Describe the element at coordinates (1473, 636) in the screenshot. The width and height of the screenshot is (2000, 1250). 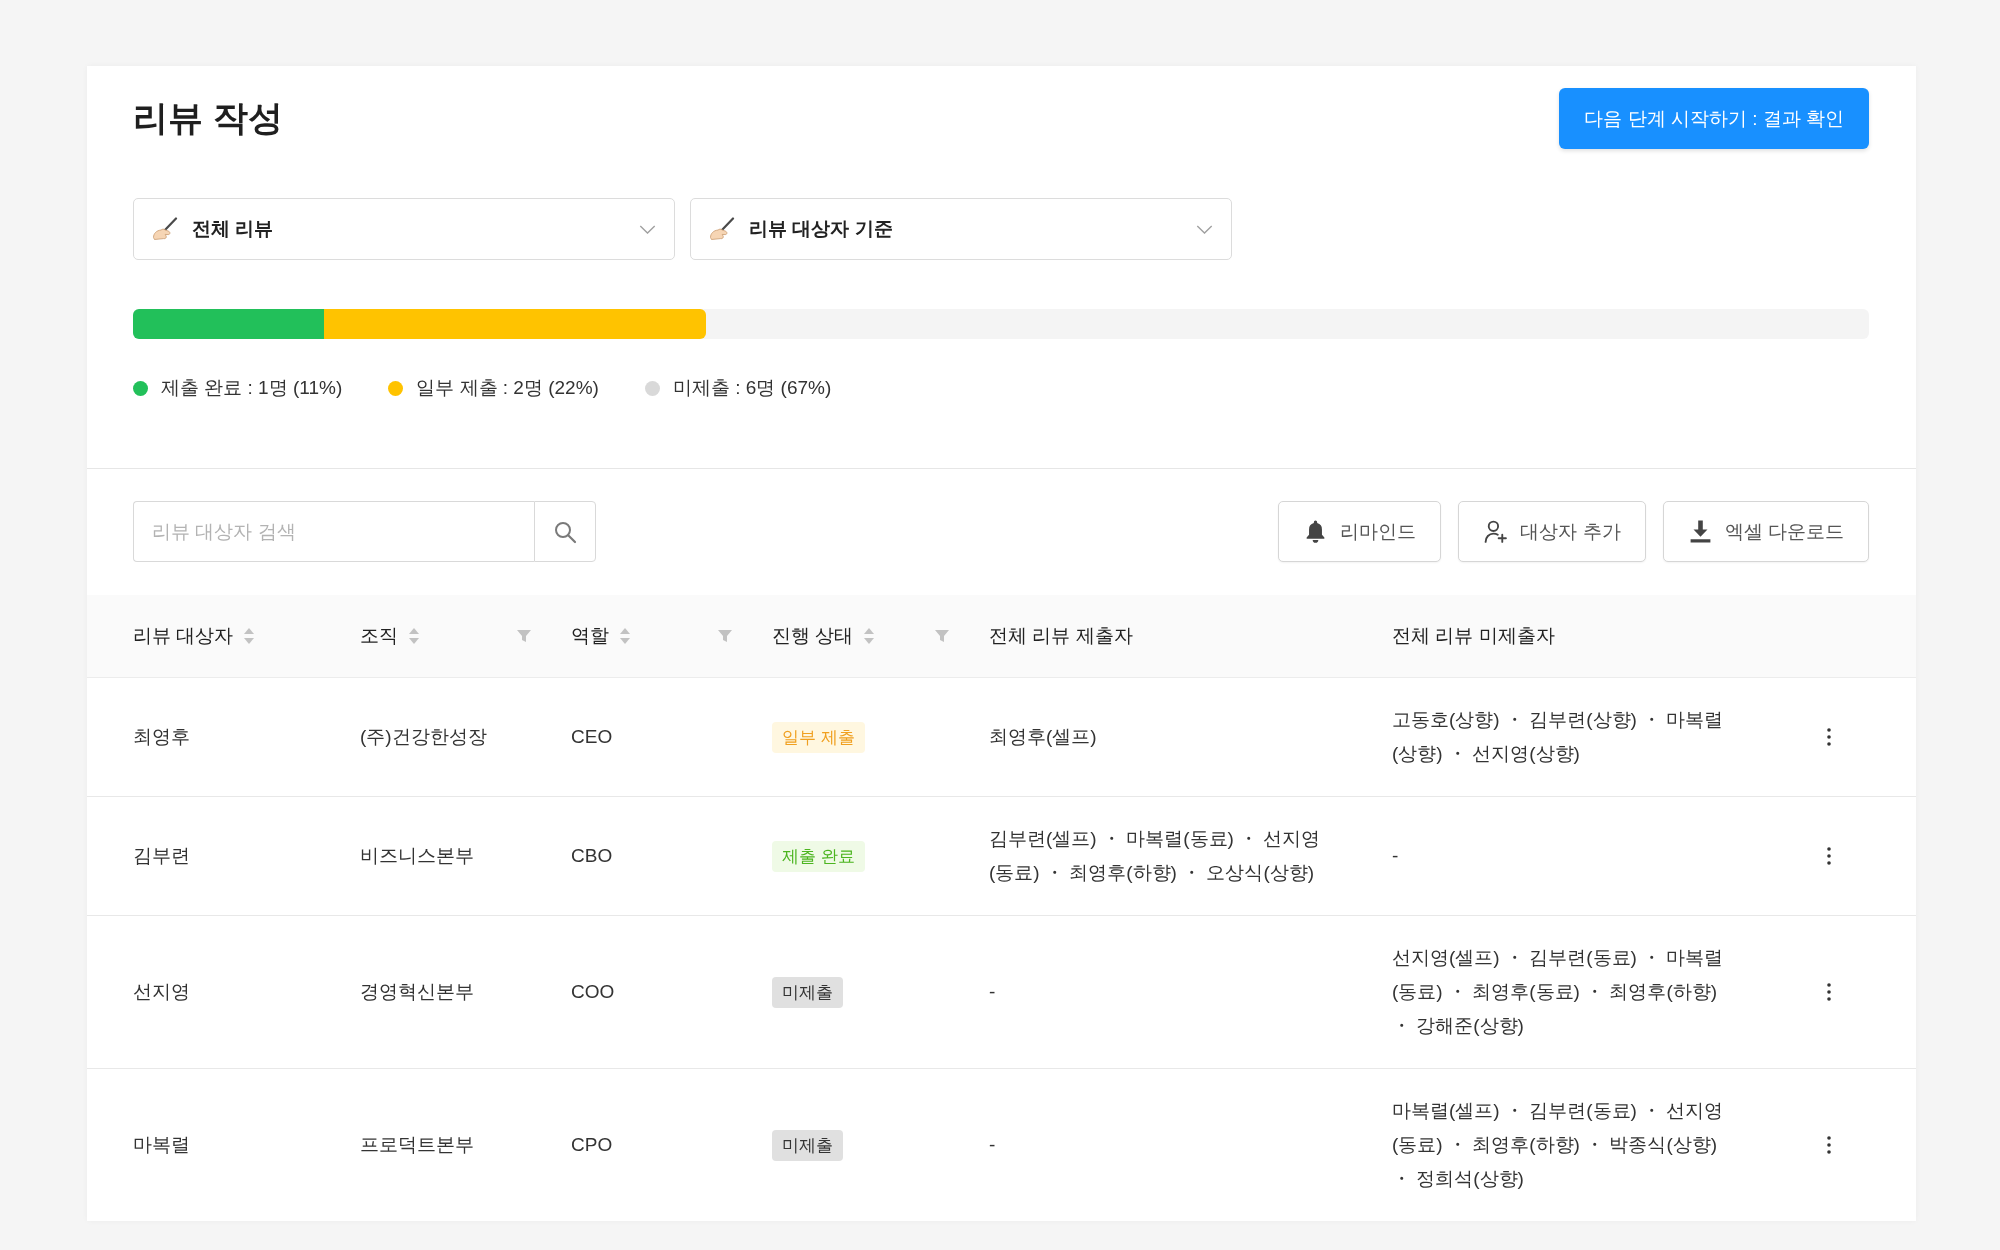
I see `column-header: 전체 리뷰 미제출자` at that location.